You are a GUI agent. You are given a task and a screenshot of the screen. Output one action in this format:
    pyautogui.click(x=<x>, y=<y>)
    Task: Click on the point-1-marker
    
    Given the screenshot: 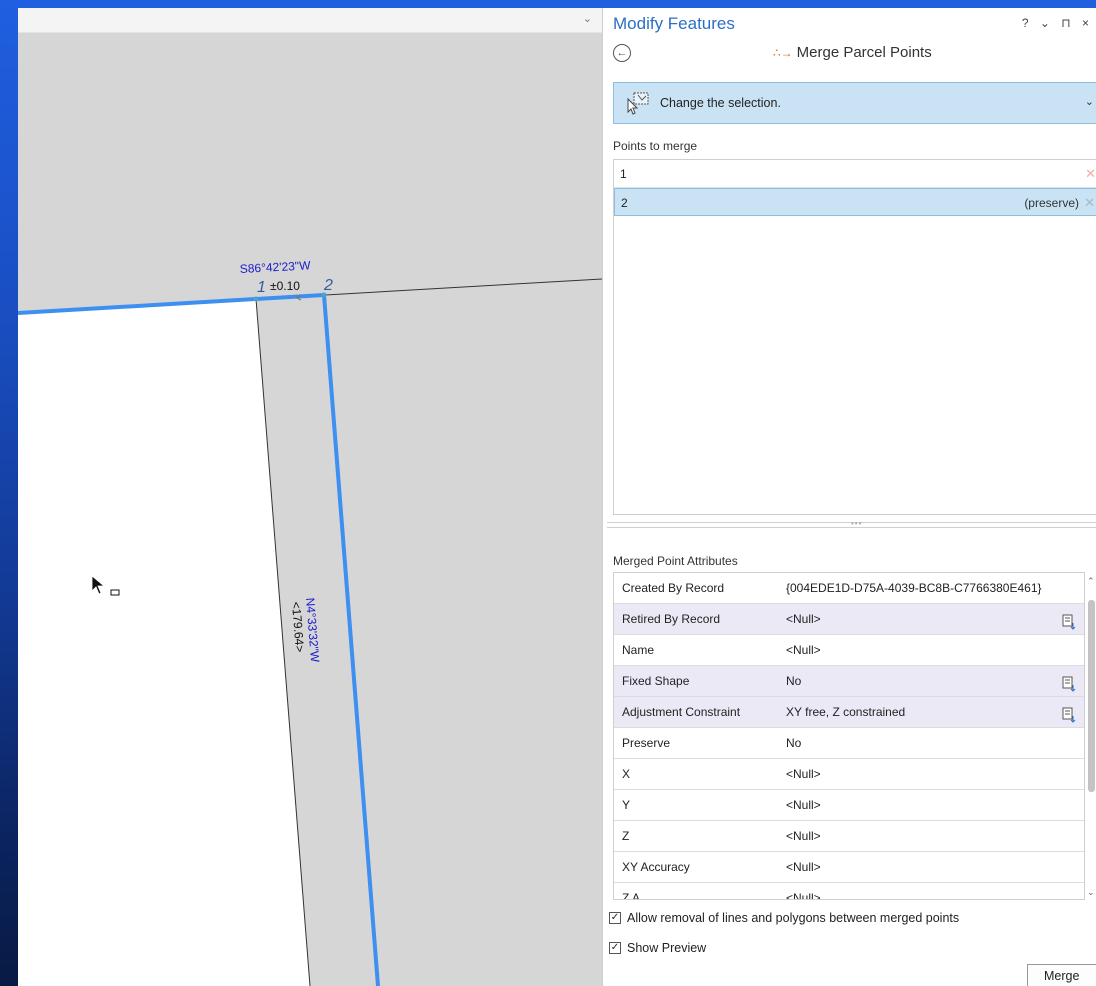 What is the action you would take?
    pyautogui.click(x=256, y=299)
    